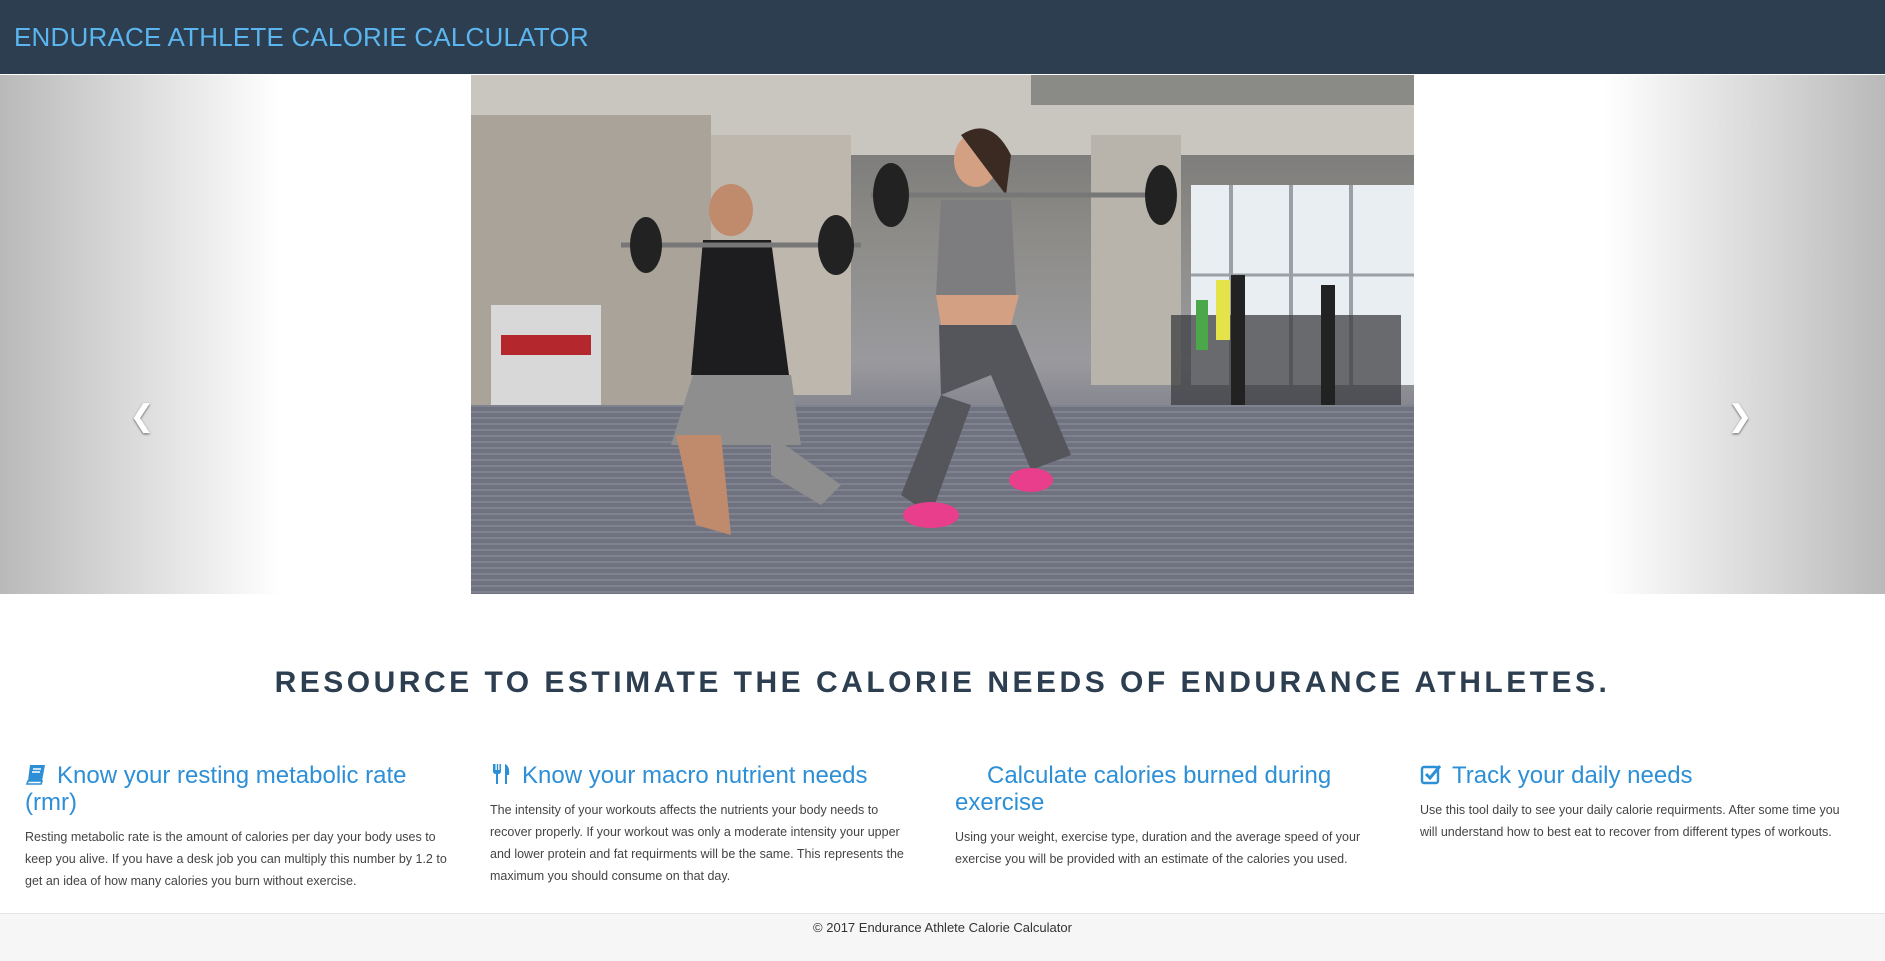 The width and height of the screenshot is (1885, 961). Describe the element at coordinates (1740, 417) in the screenshot. I see `carousel-next-button: ❯` at that location.